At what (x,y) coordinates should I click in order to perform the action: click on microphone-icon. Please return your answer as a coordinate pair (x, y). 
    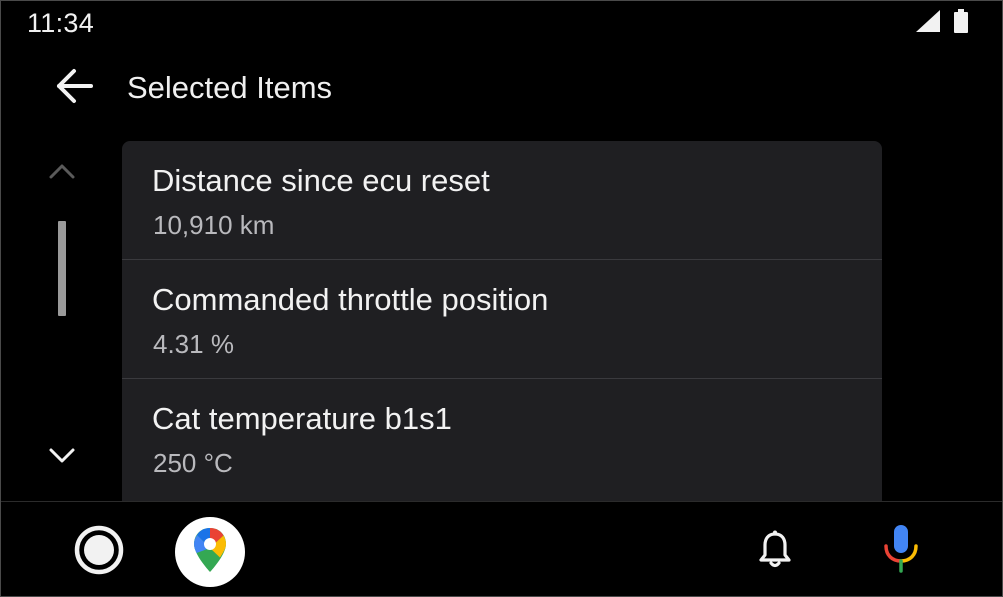
    Looking at the image, I should click on (901, 550).